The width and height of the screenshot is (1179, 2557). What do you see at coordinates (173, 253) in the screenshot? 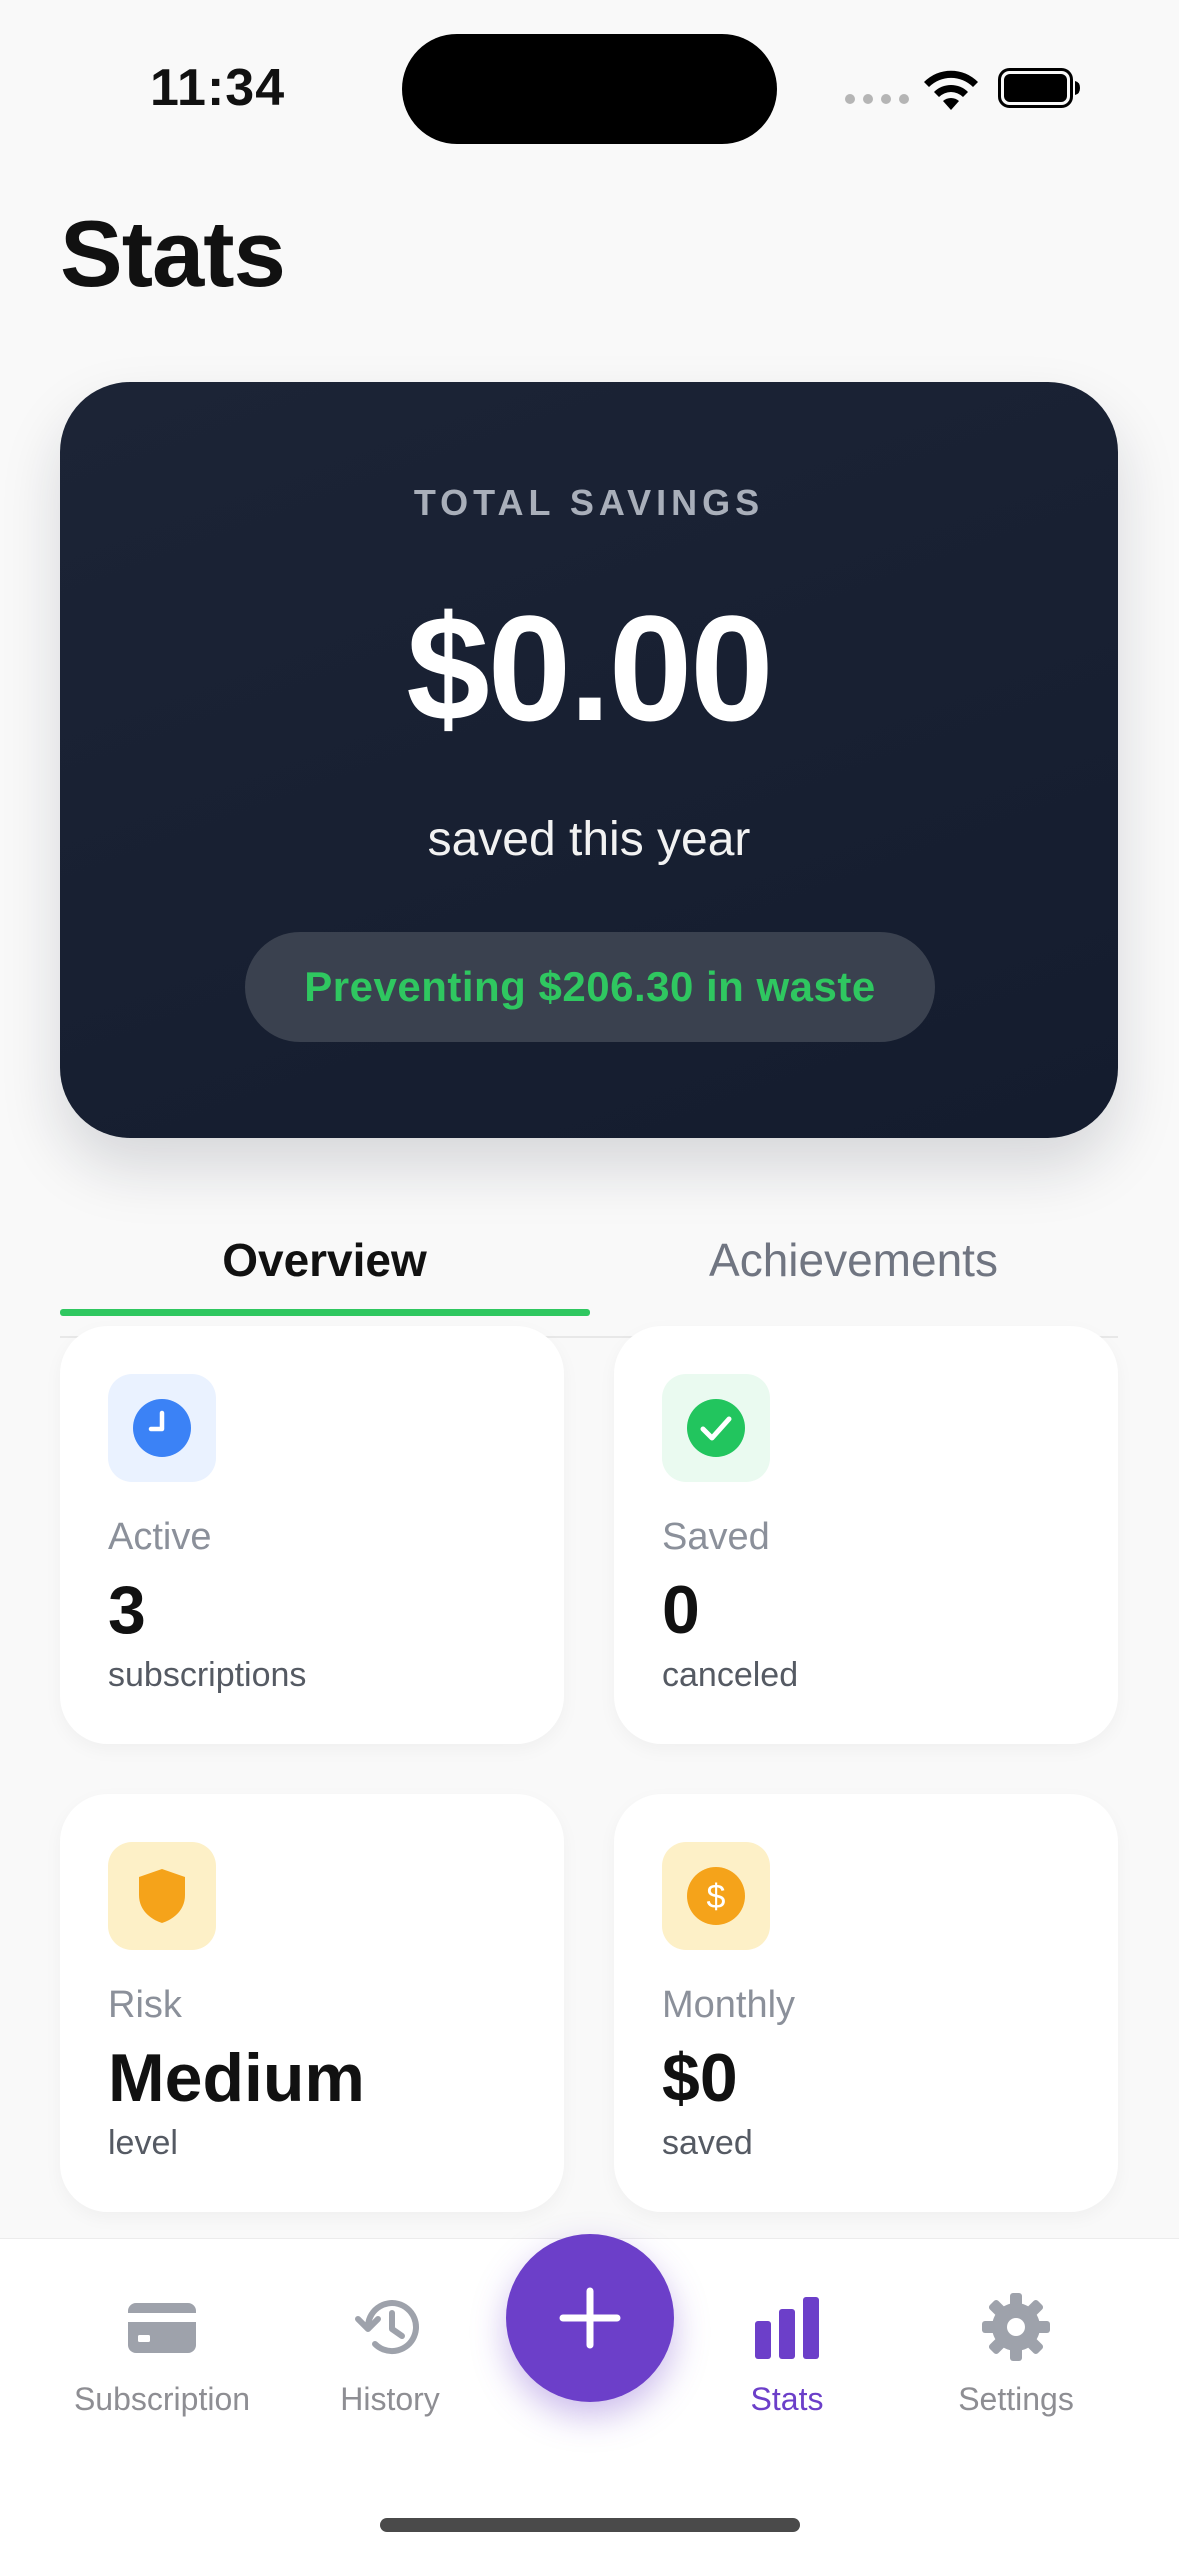
I see `page-title: Stats` at bounding box center [173, 253].